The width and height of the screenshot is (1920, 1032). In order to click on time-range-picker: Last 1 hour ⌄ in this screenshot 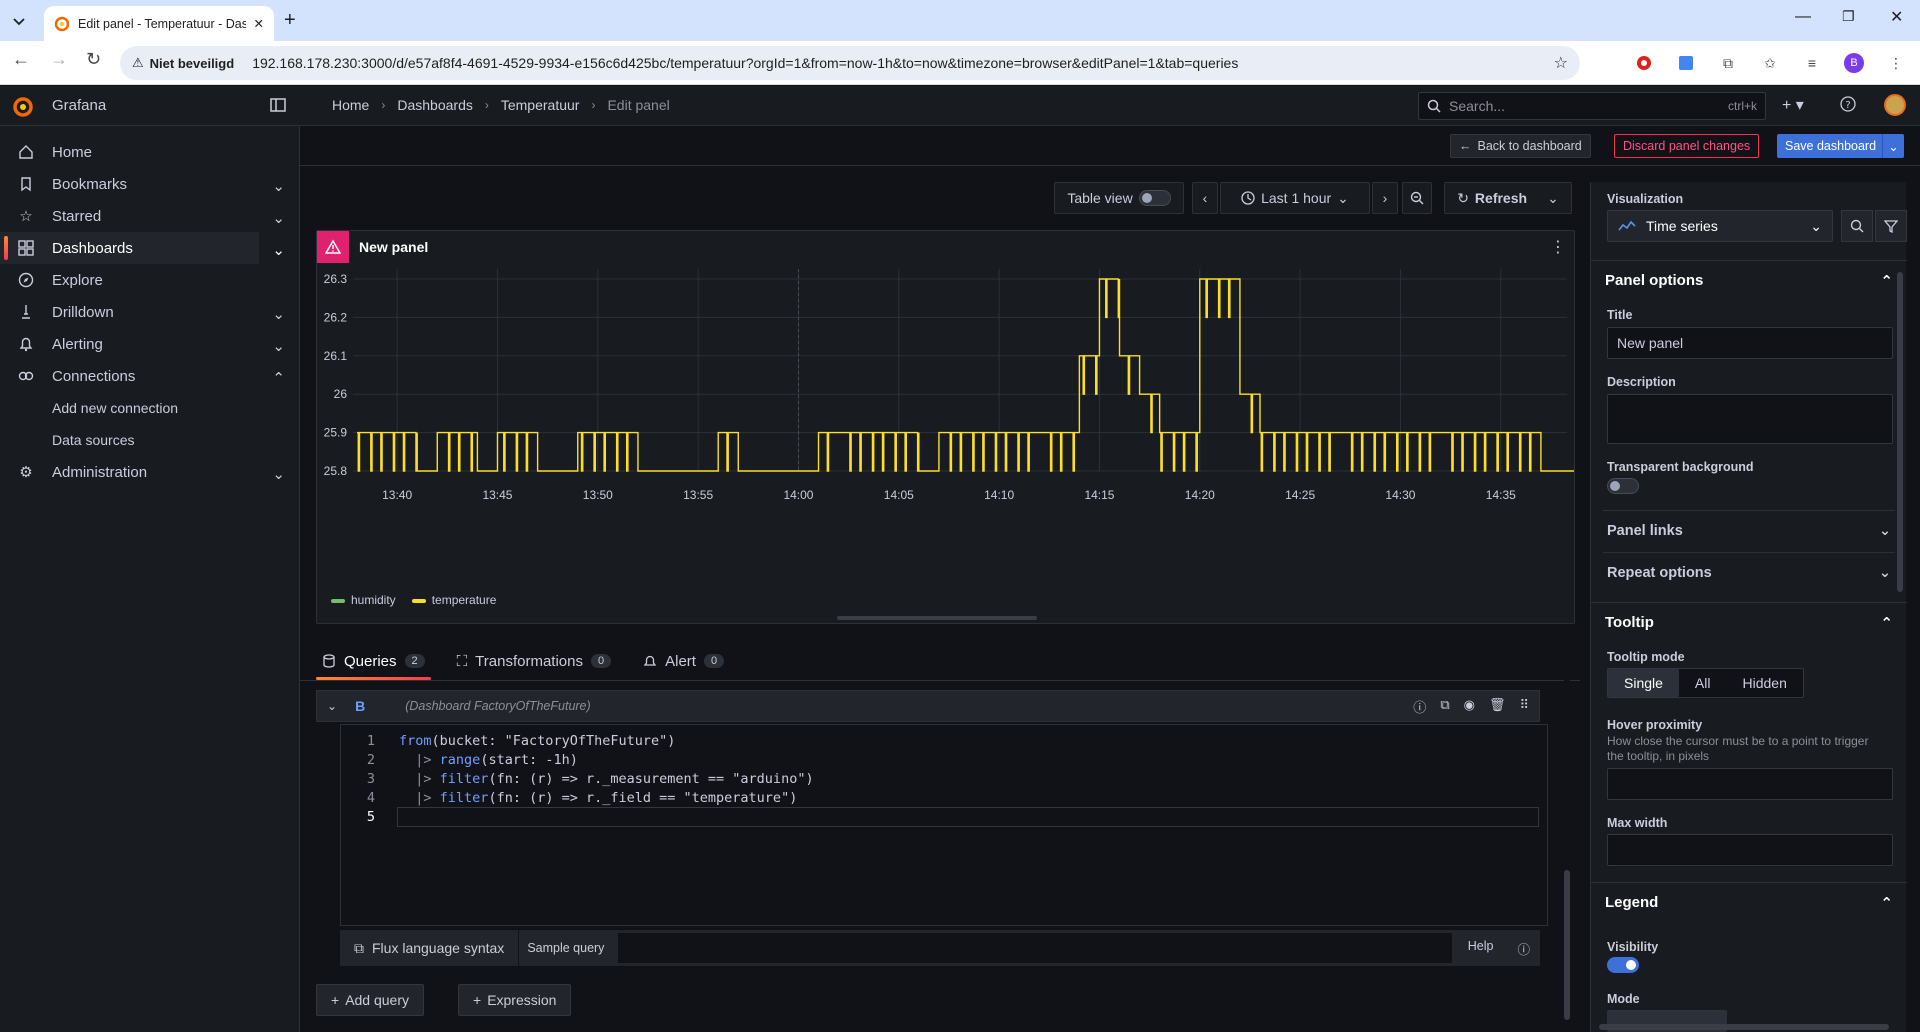, I will do `click(1295, 198)`.